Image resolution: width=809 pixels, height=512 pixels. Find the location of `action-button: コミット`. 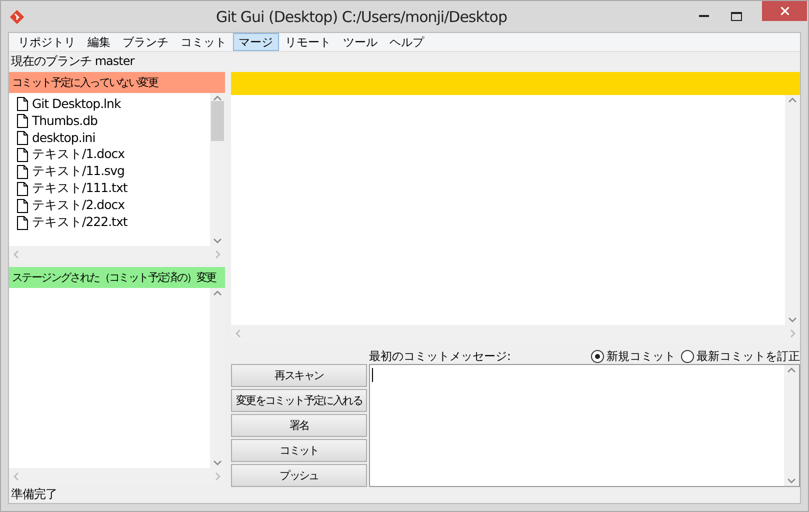

action-button: コミット is located at coordinates (299, 450).